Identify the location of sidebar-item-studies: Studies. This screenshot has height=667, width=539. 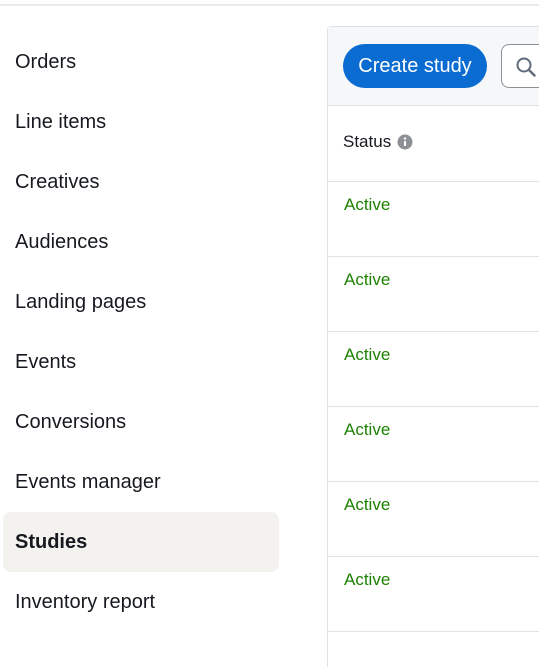
(141, 542).